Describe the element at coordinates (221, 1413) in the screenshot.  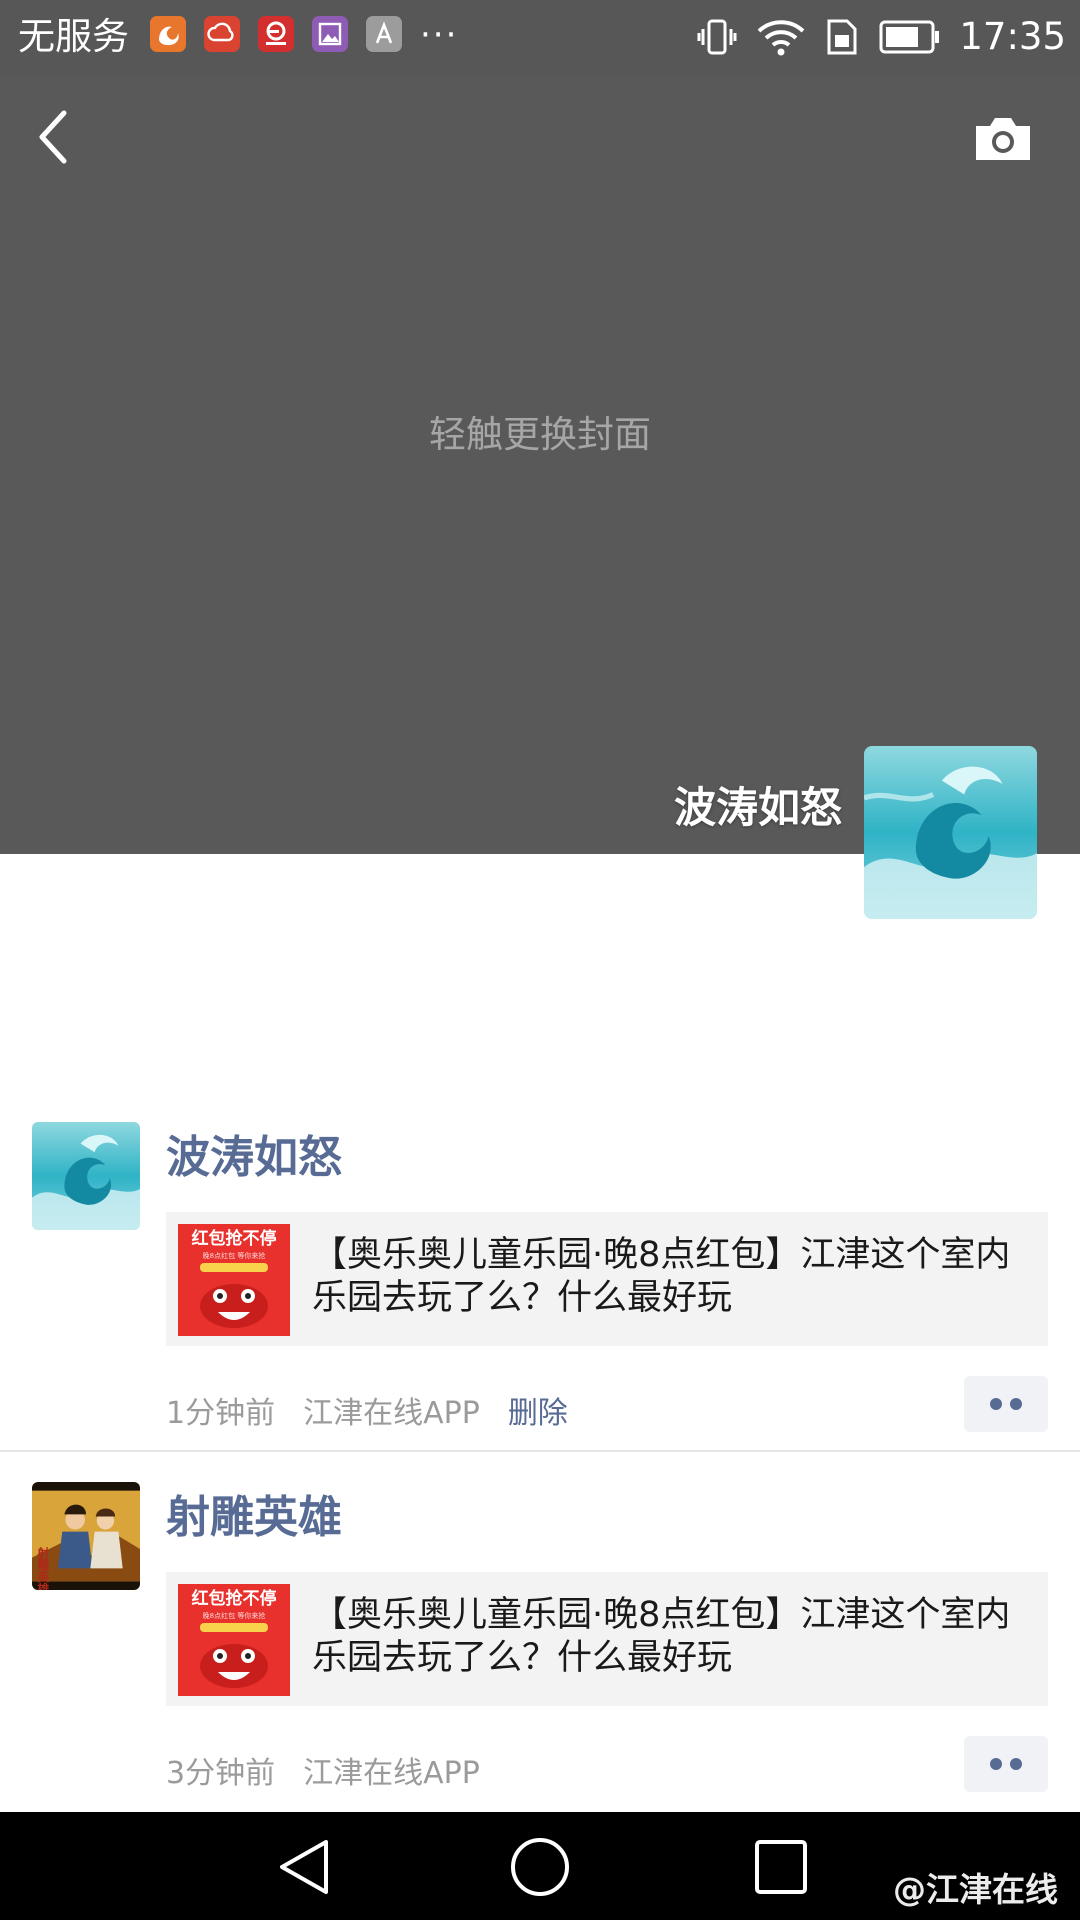
I see `post-time: 1分钟前` at that location.